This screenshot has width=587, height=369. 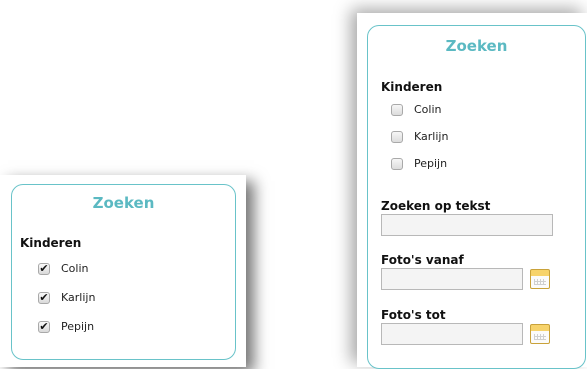 What do you see at coordinates (436, 206) in the screenshot?
I see `search-text-label: Zoeken op tekst` at bounding box center [436, 206].